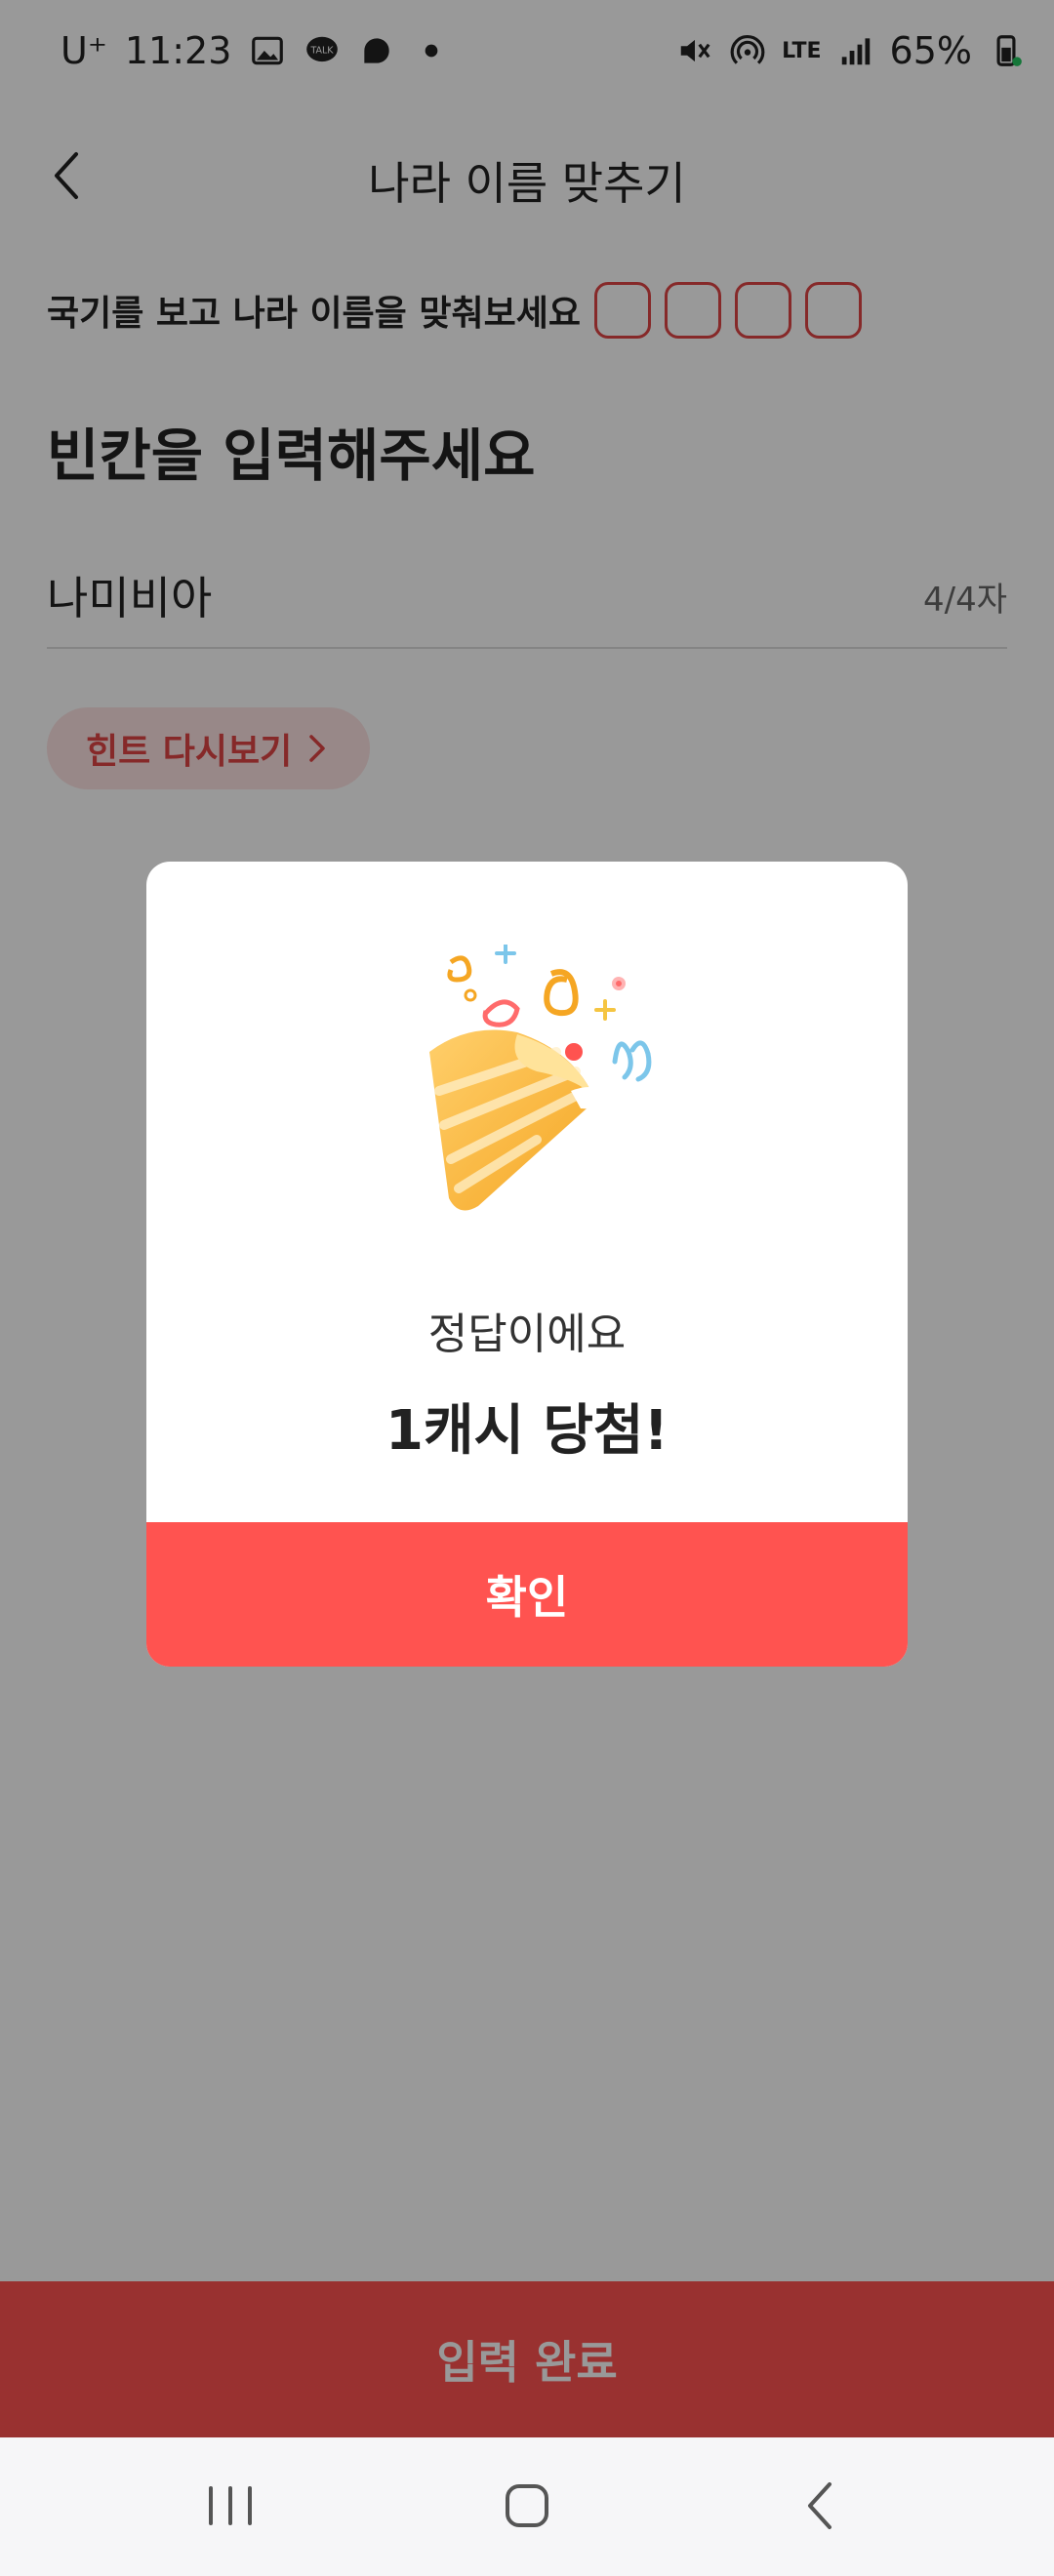  What do you see at coordinates (541, 1078) in the screenshot?
I see `party-popper-icon` at bounding box center [541, 1078].